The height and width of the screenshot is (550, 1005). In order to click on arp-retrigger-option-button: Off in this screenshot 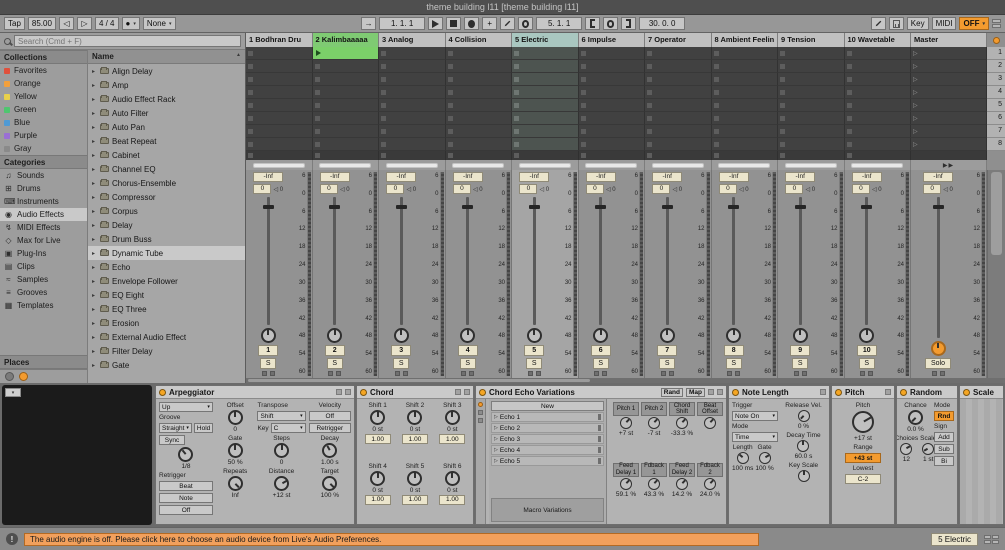, I will do `click(186, 510)`.